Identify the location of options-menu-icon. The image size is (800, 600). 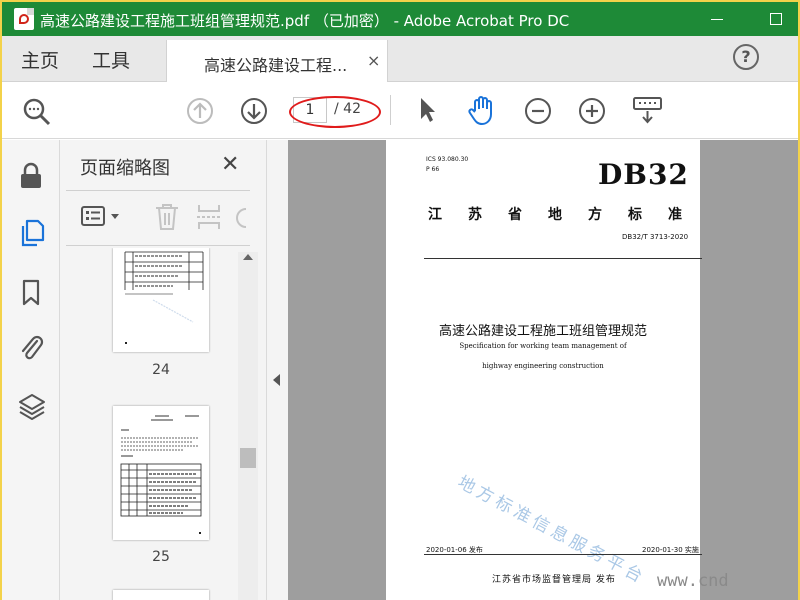
(103, 217).